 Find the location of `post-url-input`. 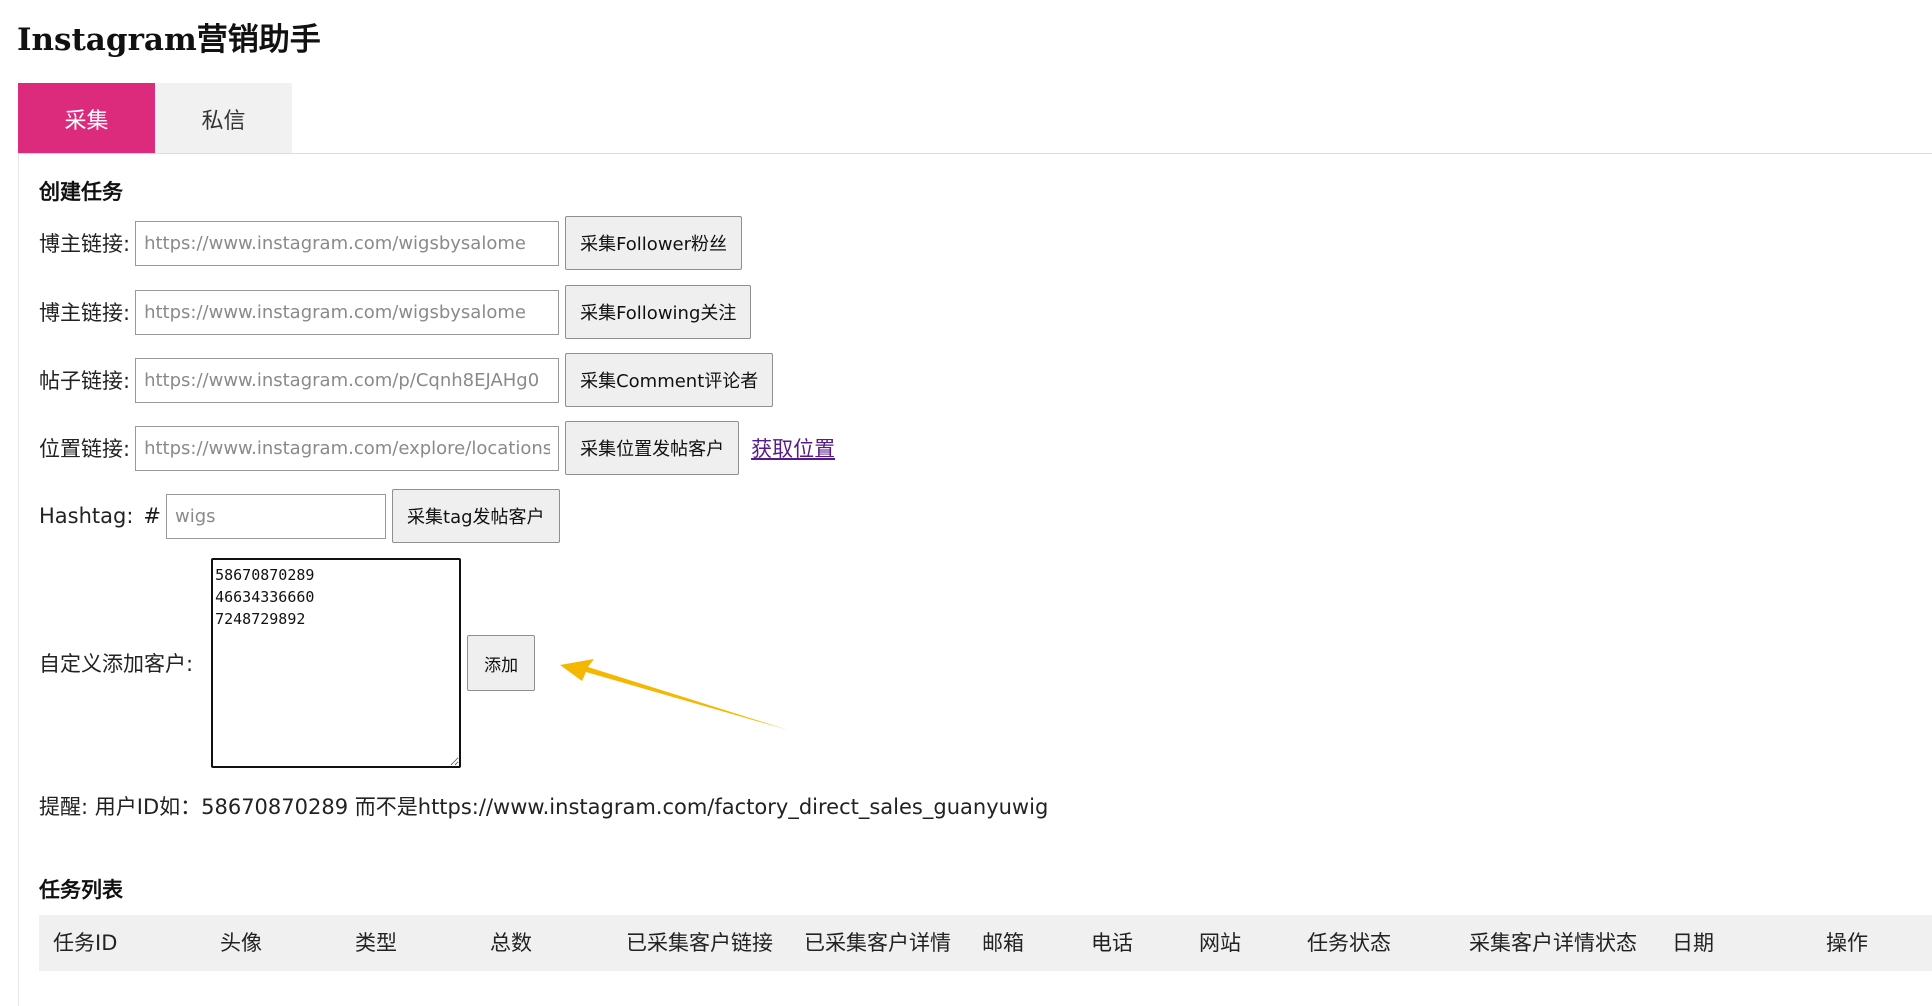

post-url-input is located at coordinates (347, 380).